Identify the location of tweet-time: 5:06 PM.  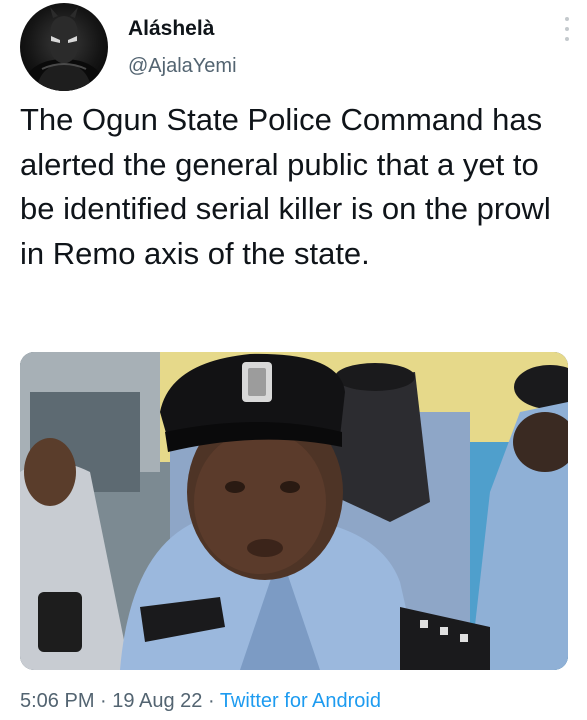
(57, 701).